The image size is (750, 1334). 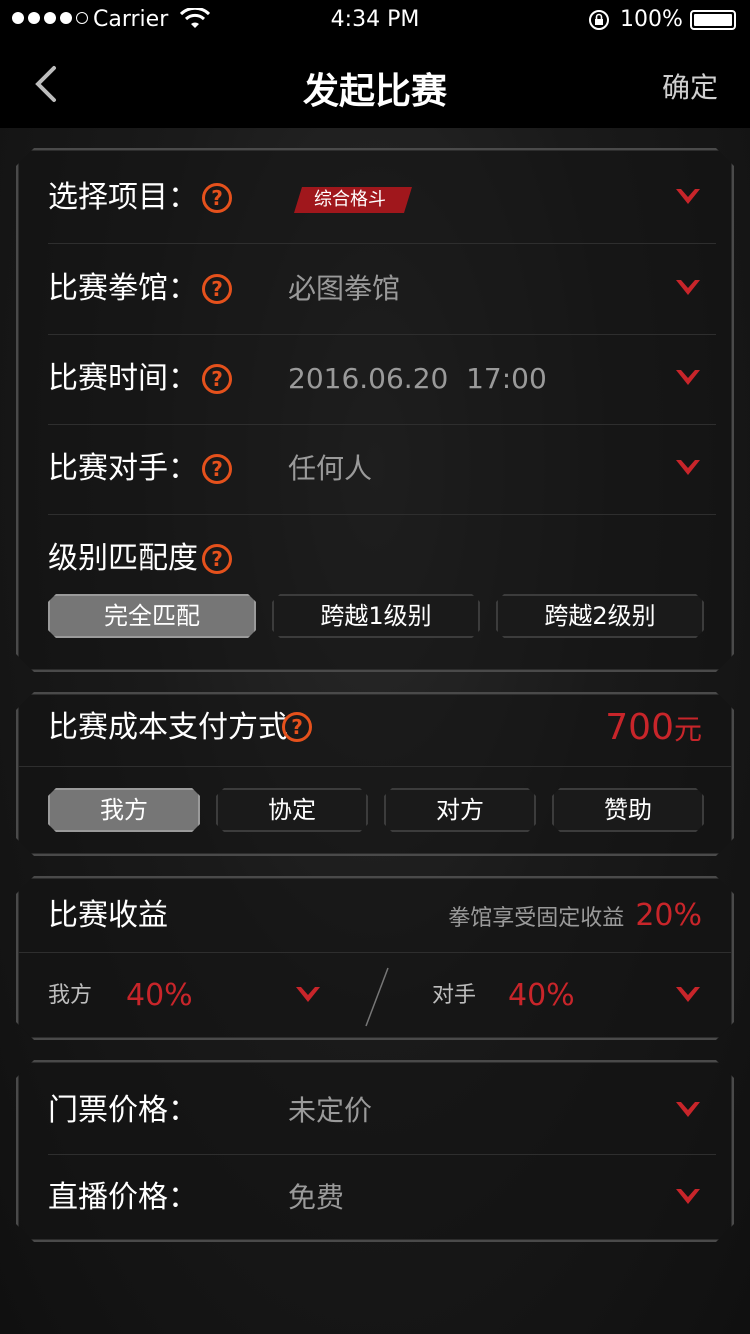 What do you see at coordinates (123, 1110) in the screenshot?
I see `ticket-price-label: 门票价格：` at bounding box center [123, 1110].